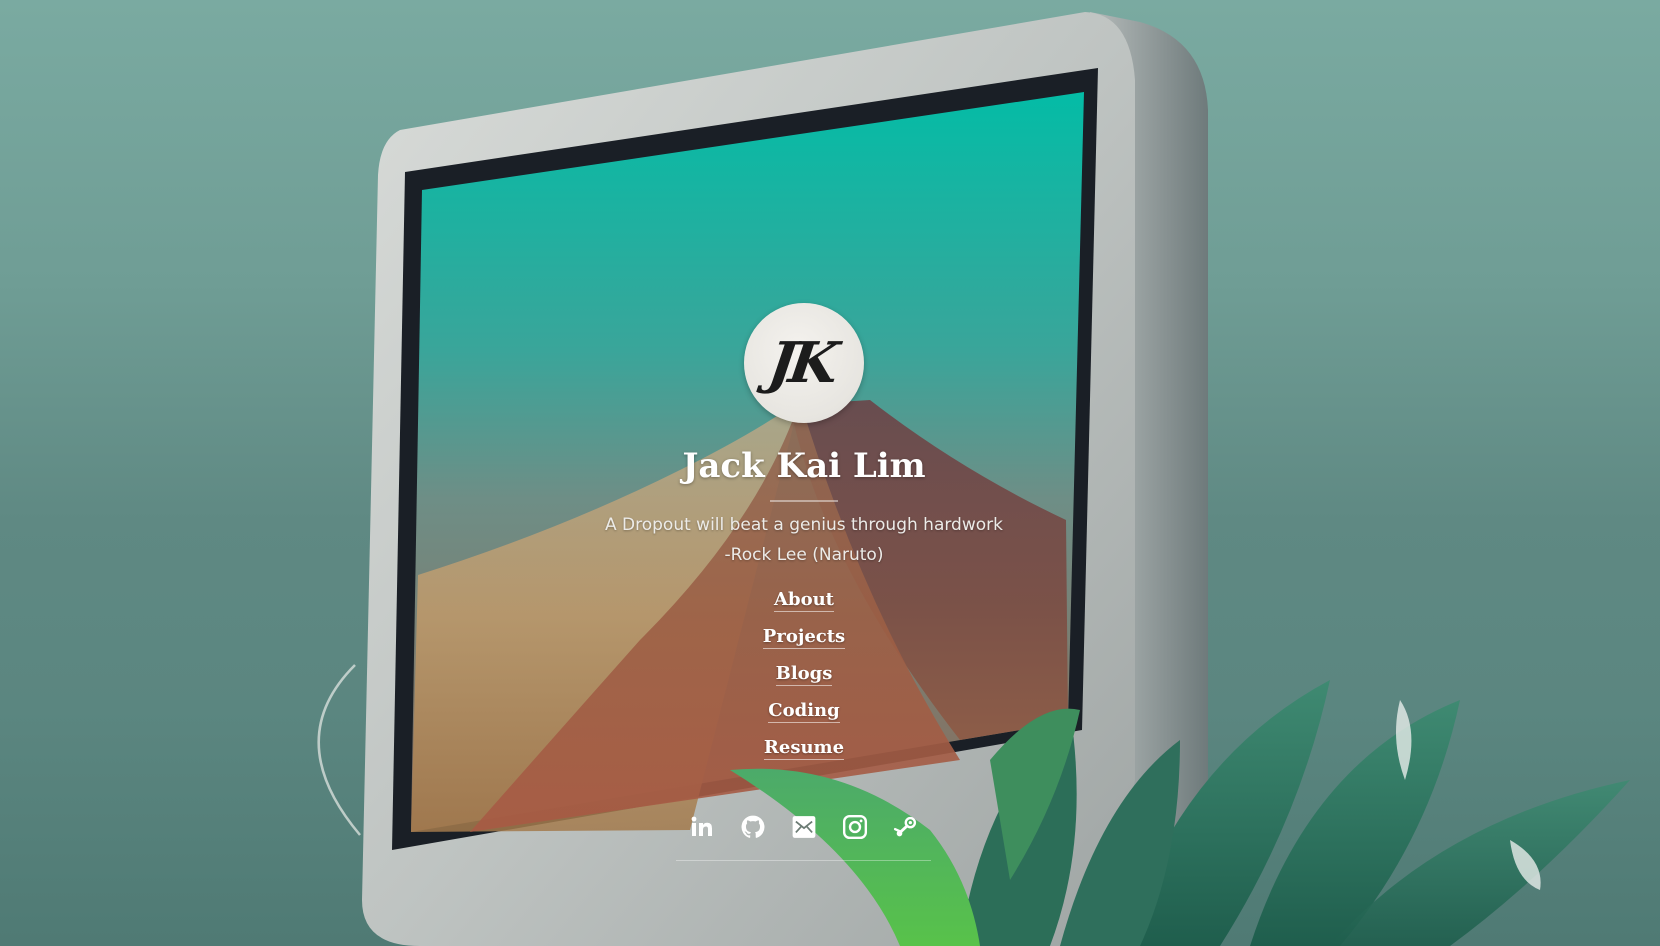  I want to click on nav-link-blogs: Blogs, so click(804, 674).